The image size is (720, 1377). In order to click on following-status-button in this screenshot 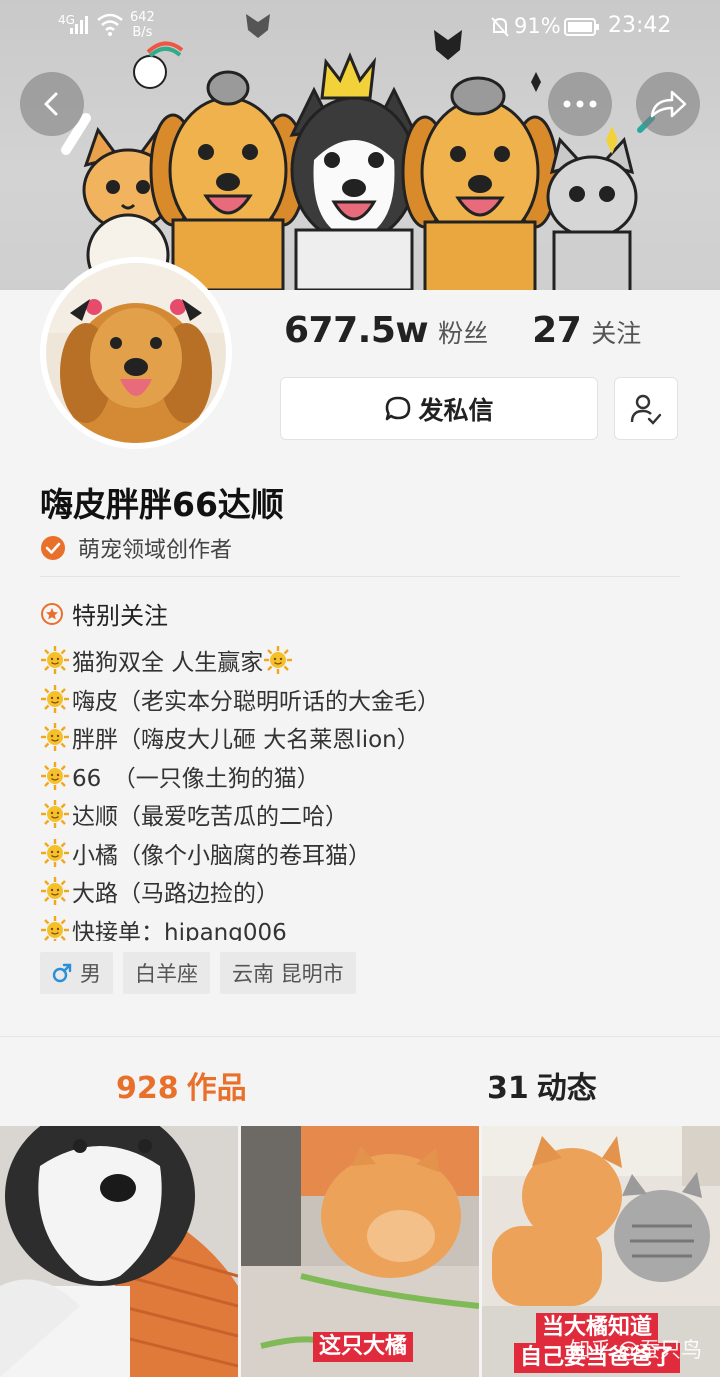, I will do `click(646, 408)`.